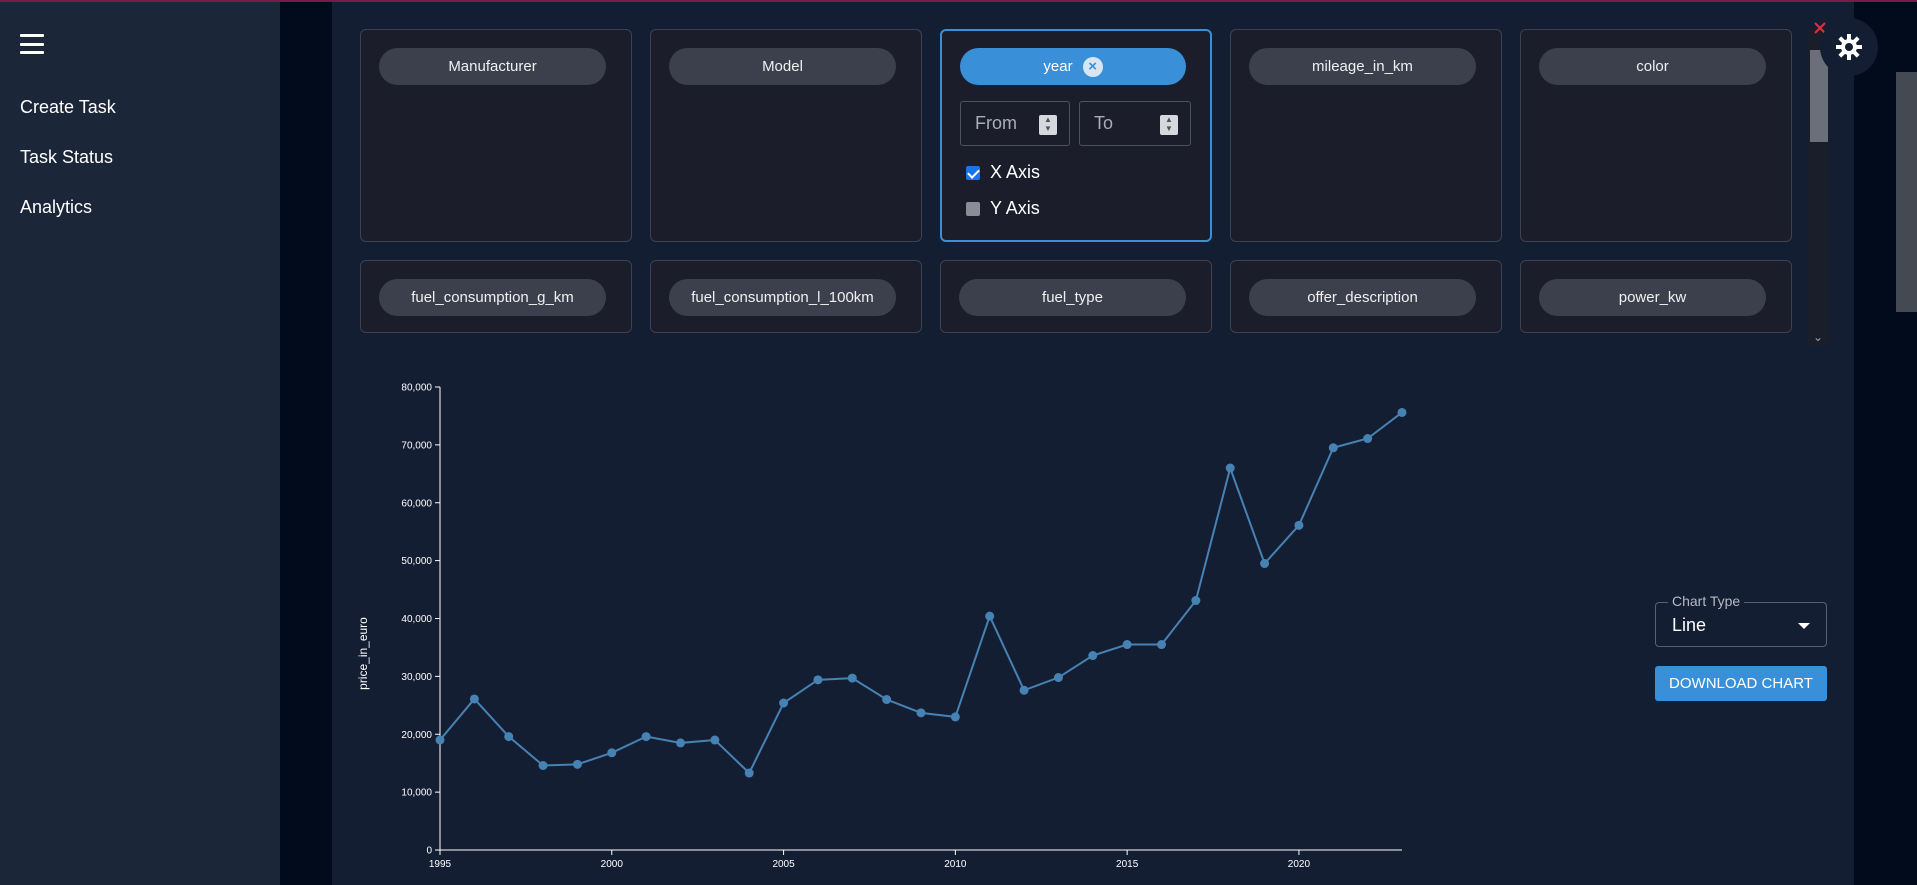  What do you see at coordinates (955, 864) in the screenshot?
I see `x-tick-label: 2010` at bounding box center [955, 864].